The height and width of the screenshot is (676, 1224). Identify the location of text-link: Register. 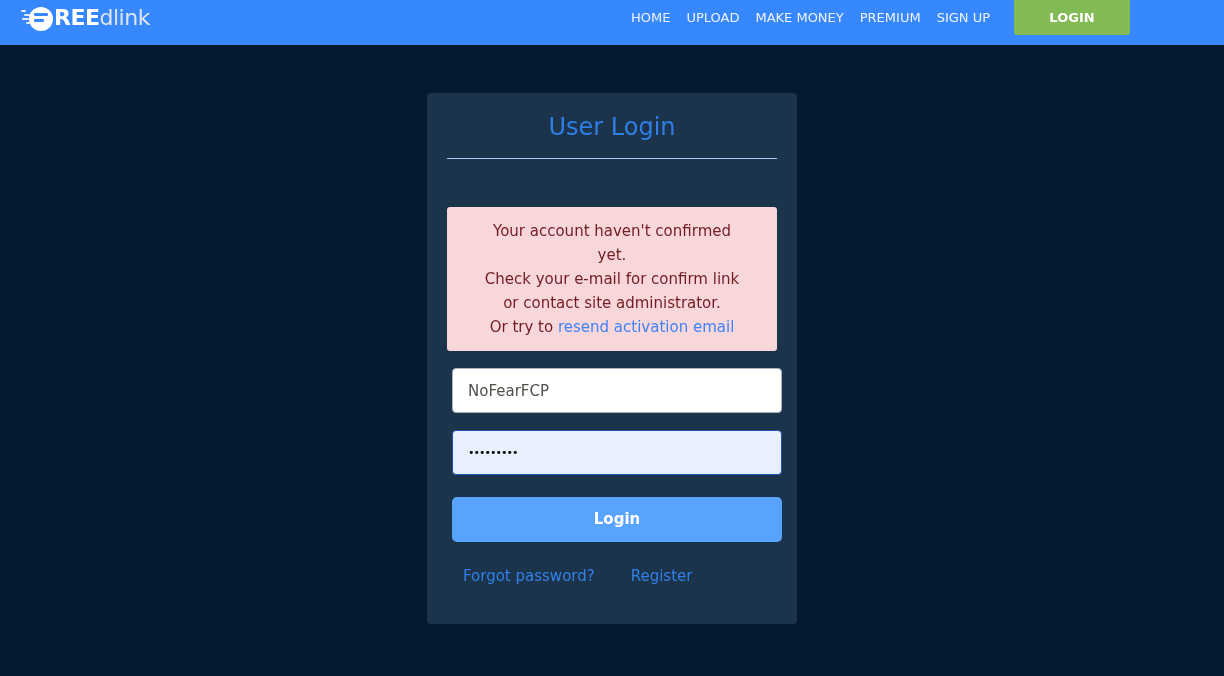
(661, 576).